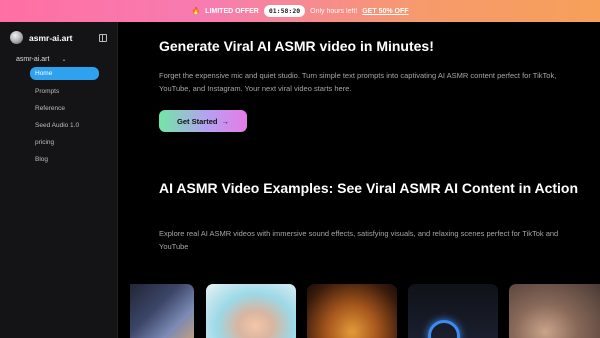 The width and height of the screenshot is (600, 338). I want to click on promo-cta-link: GET 50% OFF, so click(385, 11).